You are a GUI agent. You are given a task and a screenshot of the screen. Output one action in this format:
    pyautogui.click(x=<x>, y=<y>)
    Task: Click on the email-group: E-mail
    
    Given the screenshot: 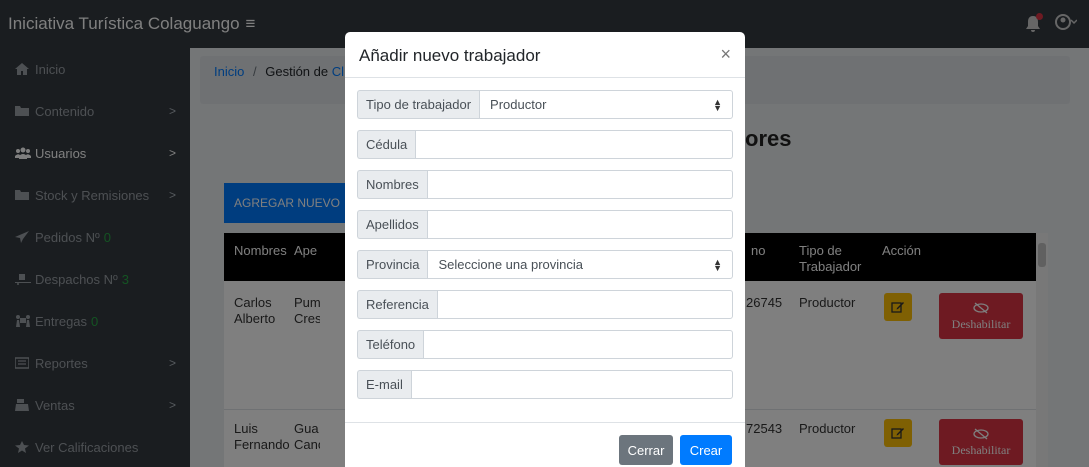 What is the action you would take?
    pyautogui.click(x=545, y=384)
    